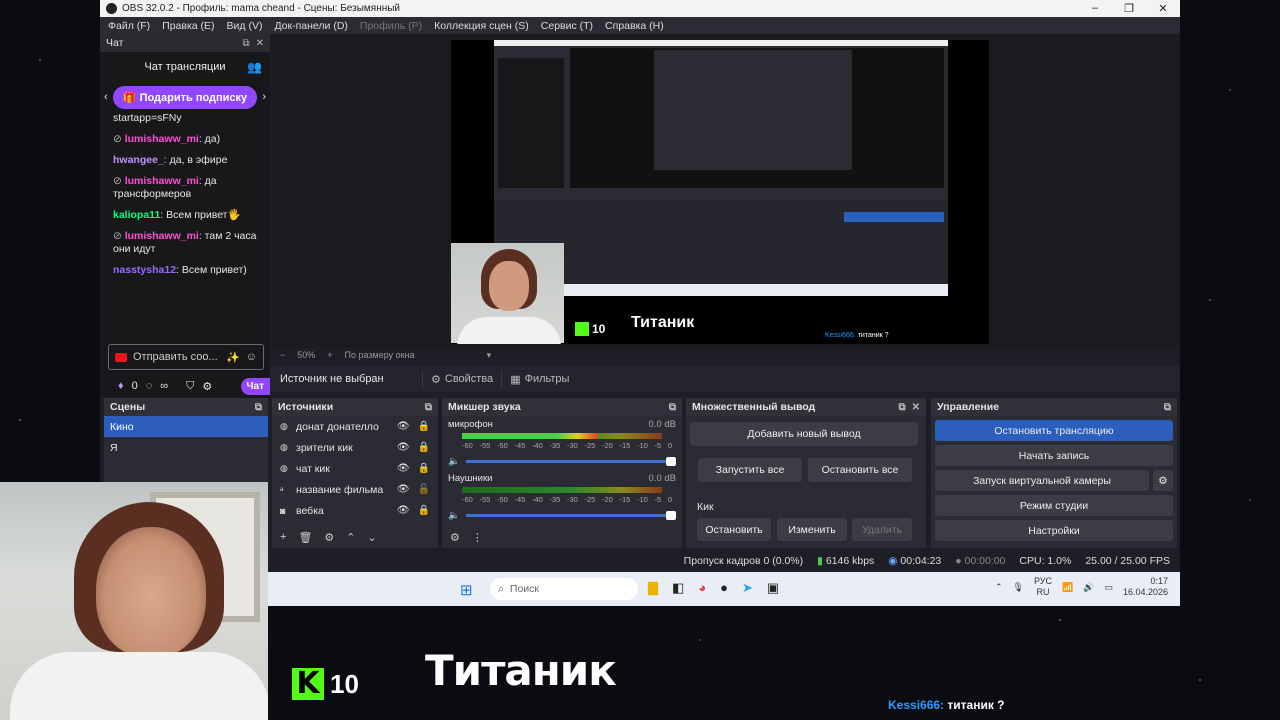 The image size is (1280, 720). What do you see at coordinates (1088, 587) in the screenshot?
I see `volume-icon: 🔊` at bounding box center [1088, 587].